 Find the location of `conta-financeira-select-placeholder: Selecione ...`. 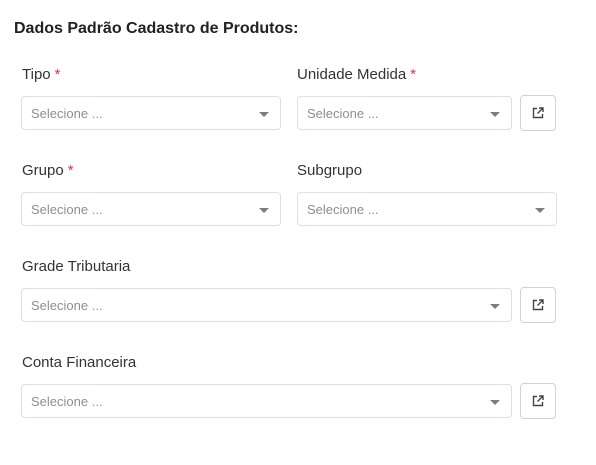

conta-financeira-select-placeholder: Selecione ... is located at coordinates (67, 401).